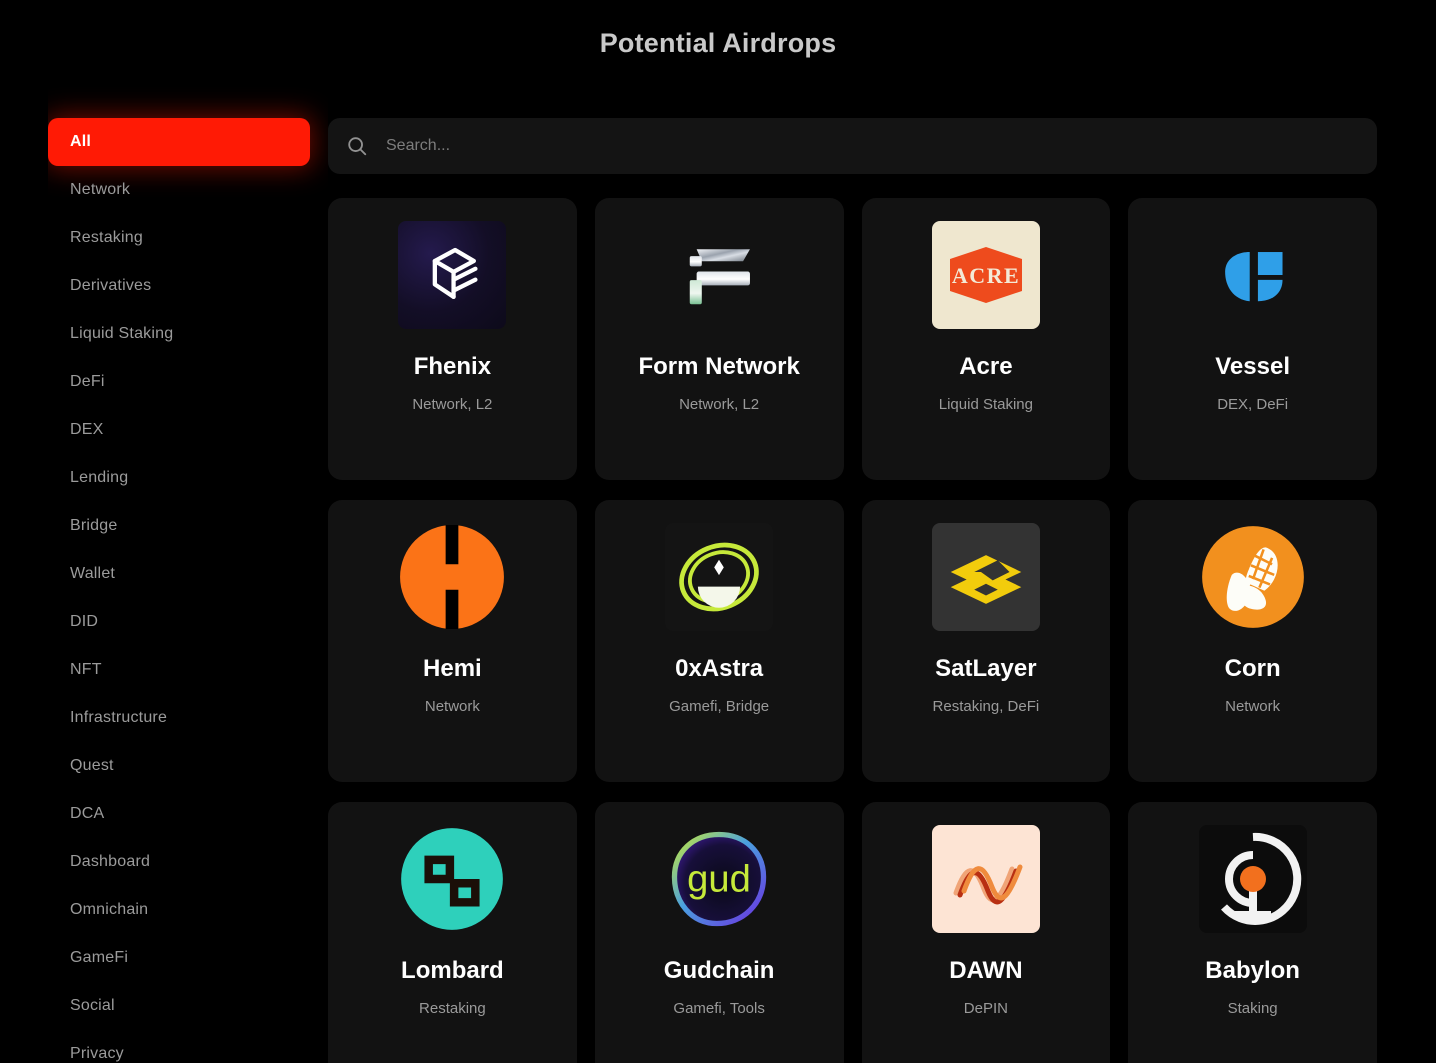 The height and width of the screenshot is (1063, 1436). I want to click on sidebar-item-label: Dashboard, so click(110, 861).